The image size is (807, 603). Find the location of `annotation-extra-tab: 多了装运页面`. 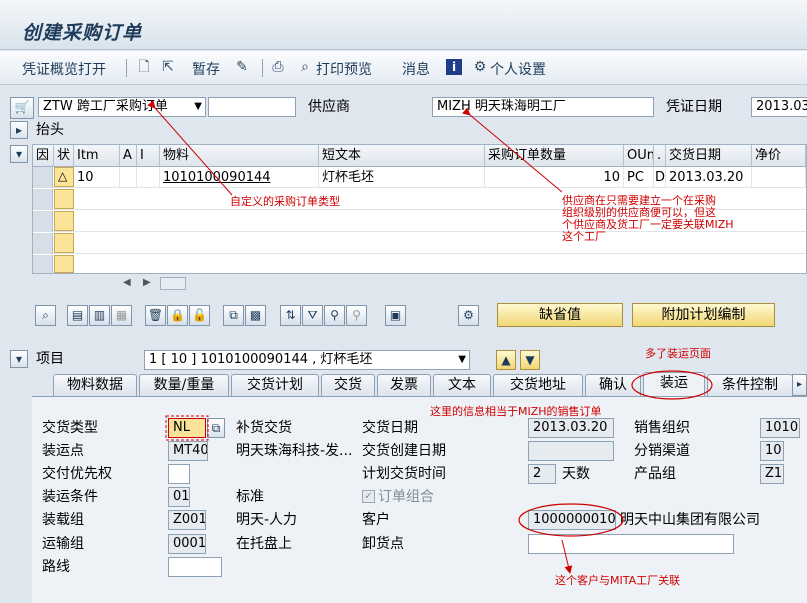

annotation-extra-tab: 多了装运页面 is located at coordinates (678, 353).